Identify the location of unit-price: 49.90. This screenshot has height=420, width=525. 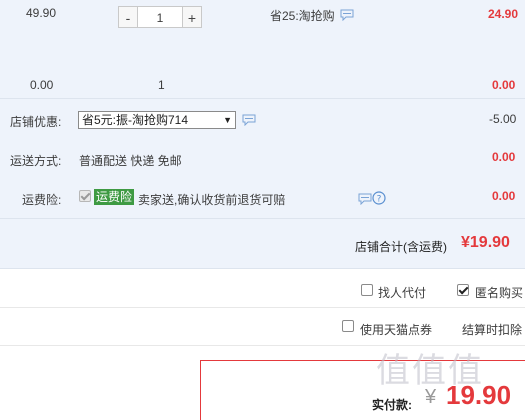
(41, 13).